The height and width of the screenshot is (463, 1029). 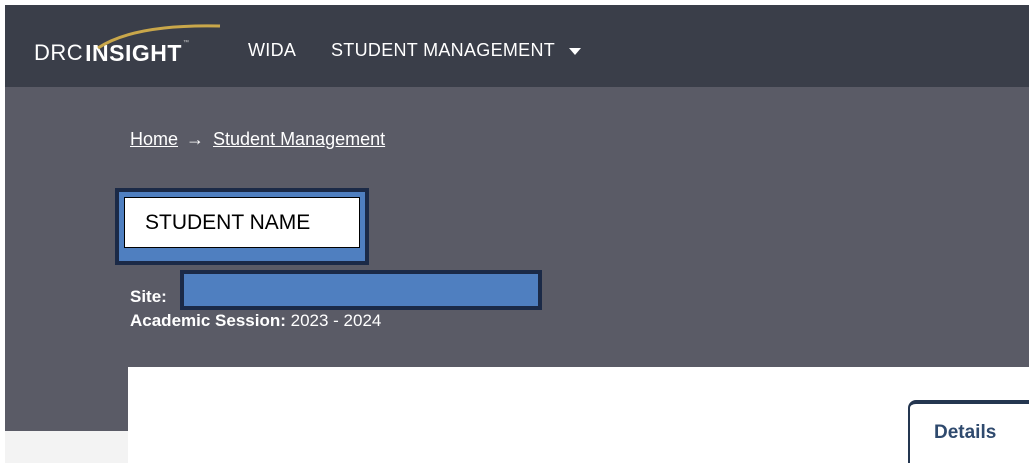 I want to click on academic-session-row: Academic Session: 2023 - 2024, so click(x=255, y=321).